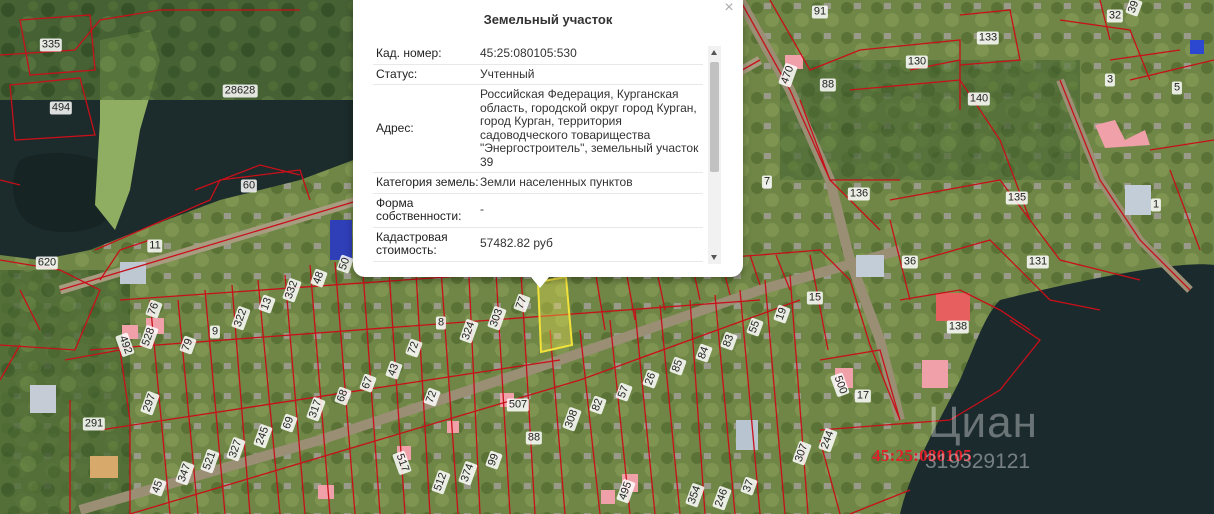 The width and height of the screenshot is (1214, 514). Describe the element at coordinates (1156, 205) in the screenshot. I see `plot-label: 1` at that location.